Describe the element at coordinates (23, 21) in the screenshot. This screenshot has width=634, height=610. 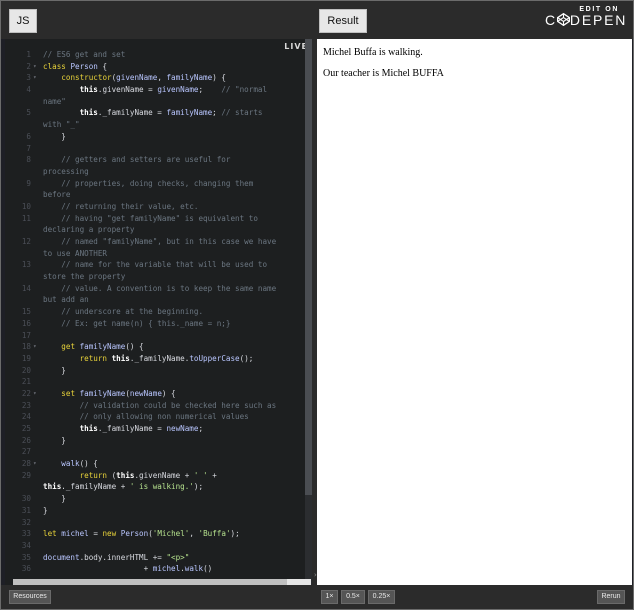
I see `tab-js: JS` at that location.